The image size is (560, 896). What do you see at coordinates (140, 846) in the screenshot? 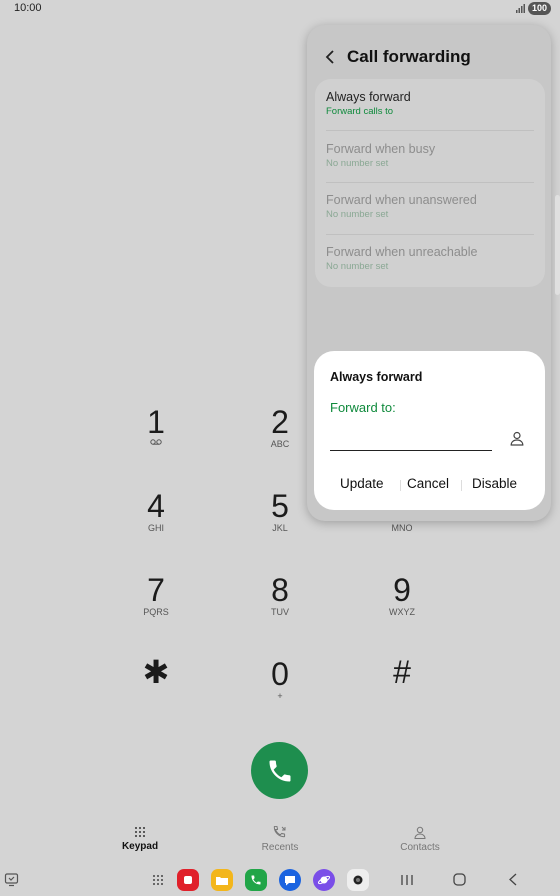
I see `tab-label: Keypad` at bounding box center [140, 846].